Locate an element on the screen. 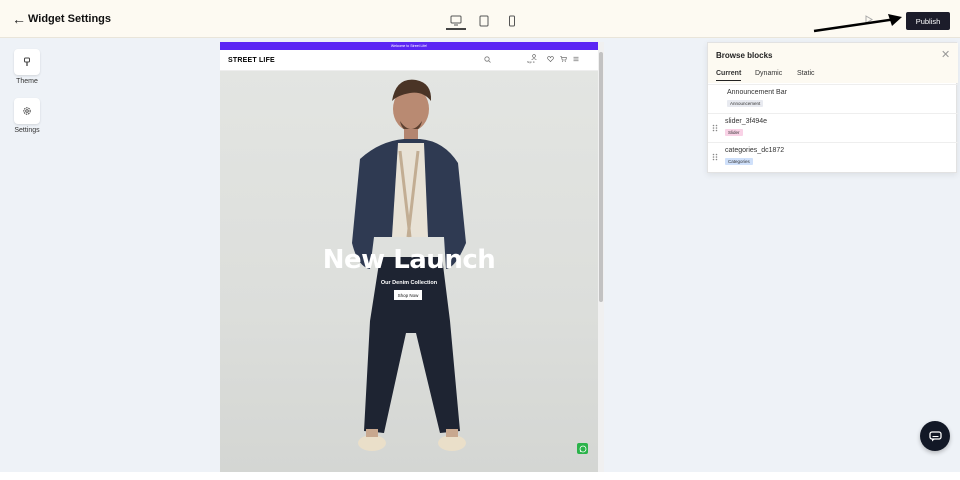 The height and width of the screenshot is (480, 960). tablet-view-button is located at coordinates (484, 21).